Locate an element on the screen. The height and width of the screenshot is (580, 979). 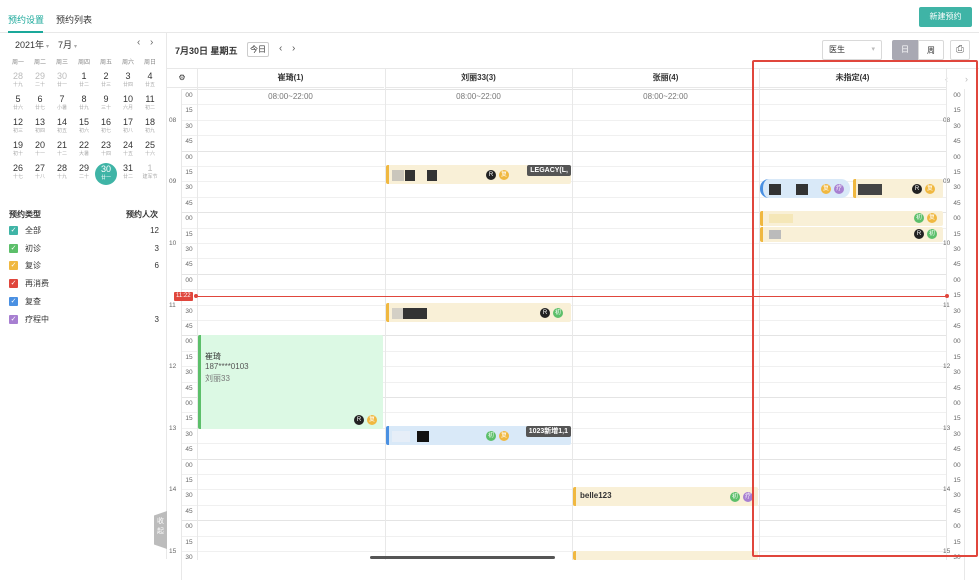
calendar-day: 2 廿三 is located at coordinates (106, 80).